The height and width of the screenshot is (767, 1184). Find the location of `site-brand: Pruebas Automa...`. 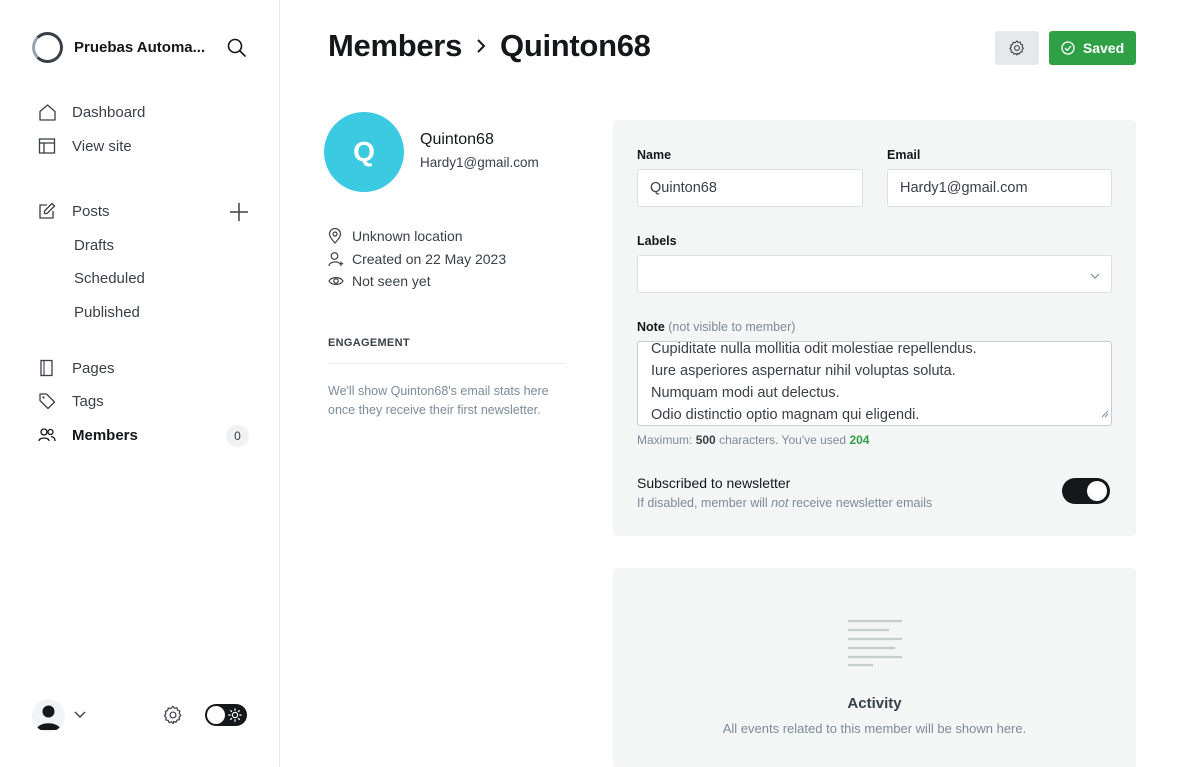

site-brand: Pruebas Automa... is located at coordinates (118, 47).